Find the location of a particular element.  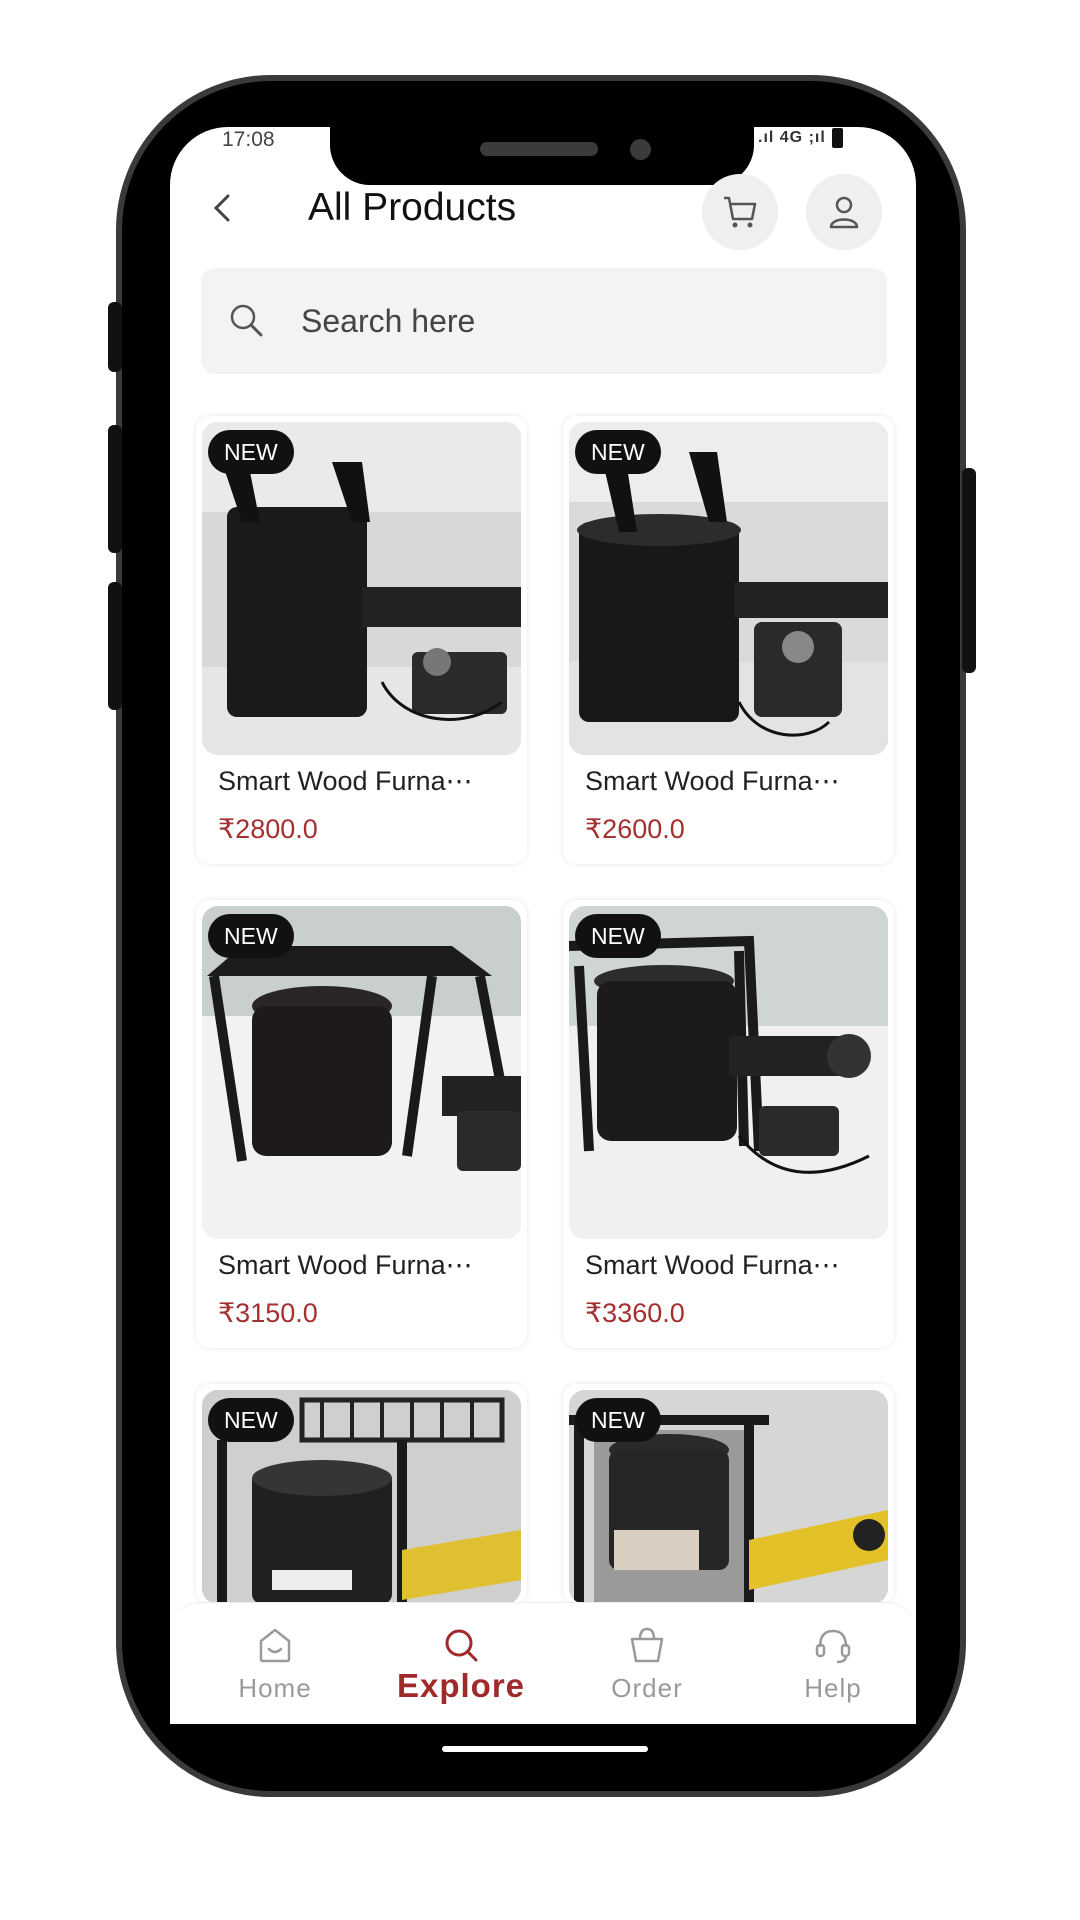

search-input is located at coordinates (571, 321).